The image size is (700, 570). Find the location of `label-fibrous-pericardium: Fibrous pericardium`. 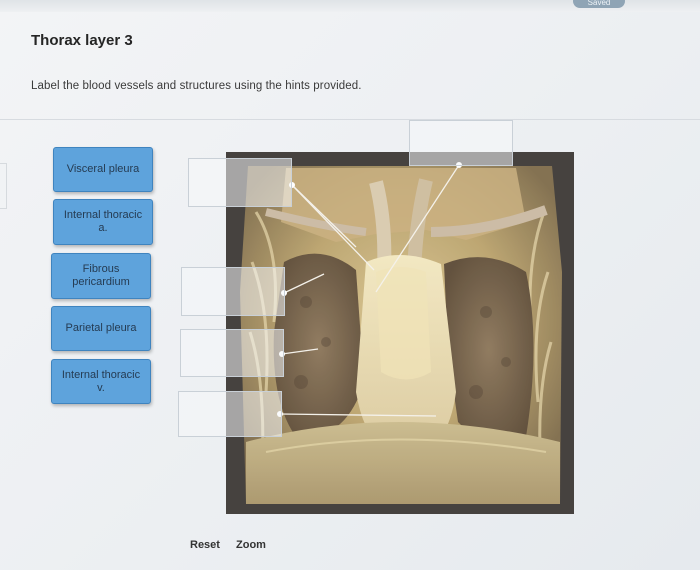

label-fibrous-pericardium: Fibrous pericardium is located at coordinates (101, 276).